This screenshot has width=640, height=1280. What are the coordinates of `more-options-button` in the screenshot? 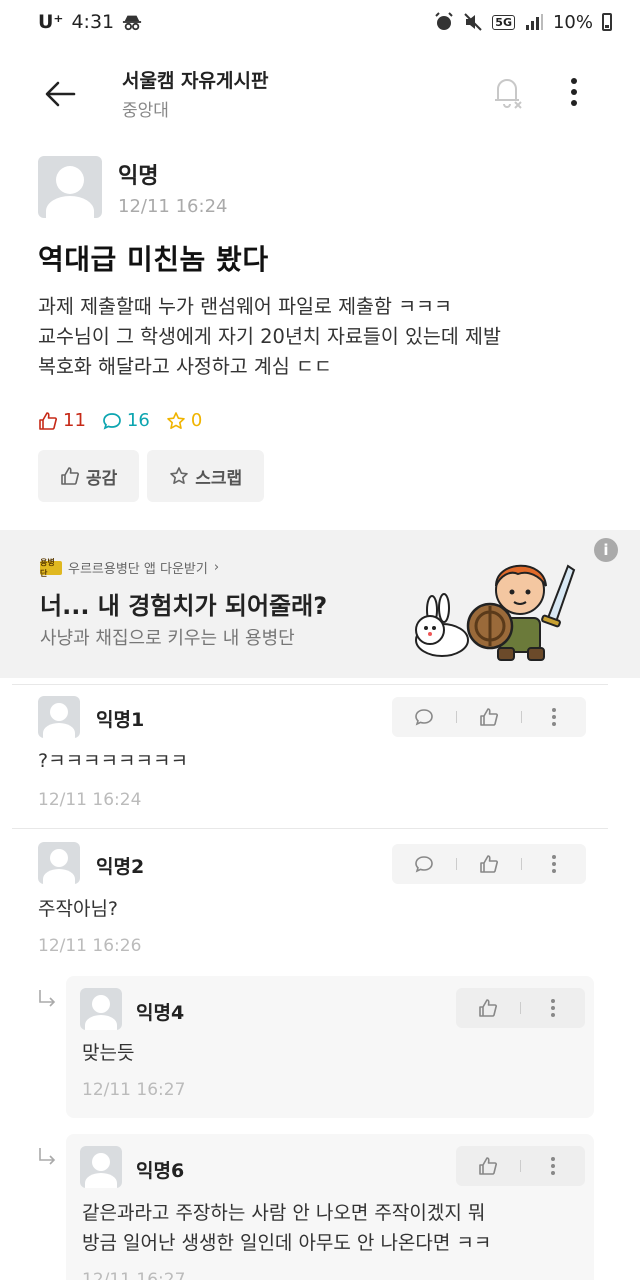 It's located at (574, 92).